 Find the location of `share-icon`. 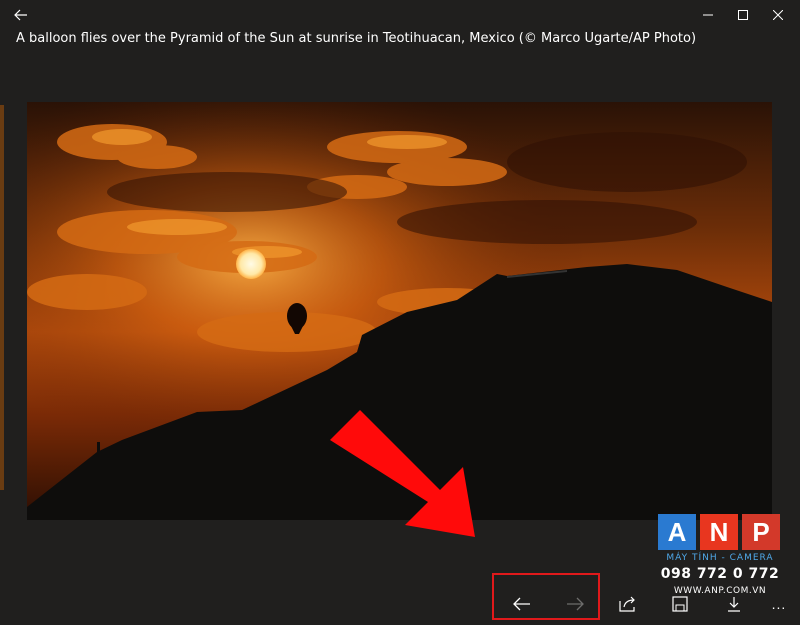

share-icon is located at coordinates (627, 604).